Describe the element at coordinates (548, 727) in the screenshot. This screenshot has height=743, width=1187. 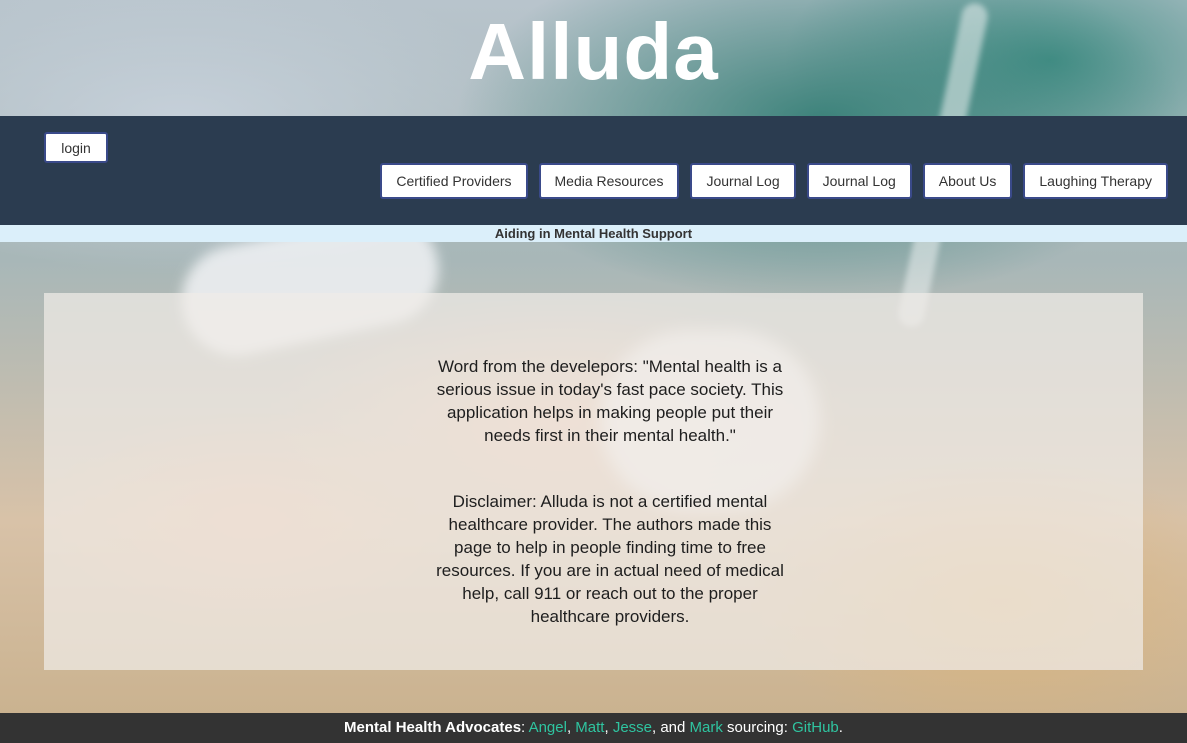
I see `author-link-angel: Angel` at that location.